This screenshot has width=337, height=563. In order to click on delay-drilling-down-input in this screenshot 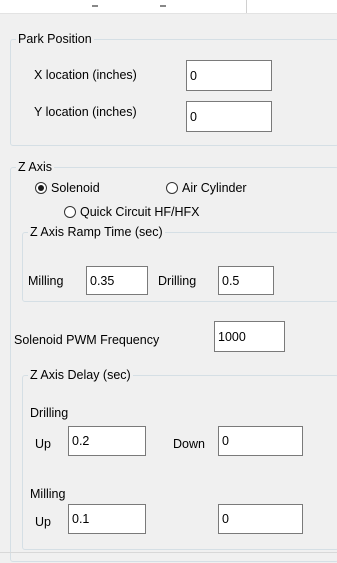, I will do `click(260, 441)`.